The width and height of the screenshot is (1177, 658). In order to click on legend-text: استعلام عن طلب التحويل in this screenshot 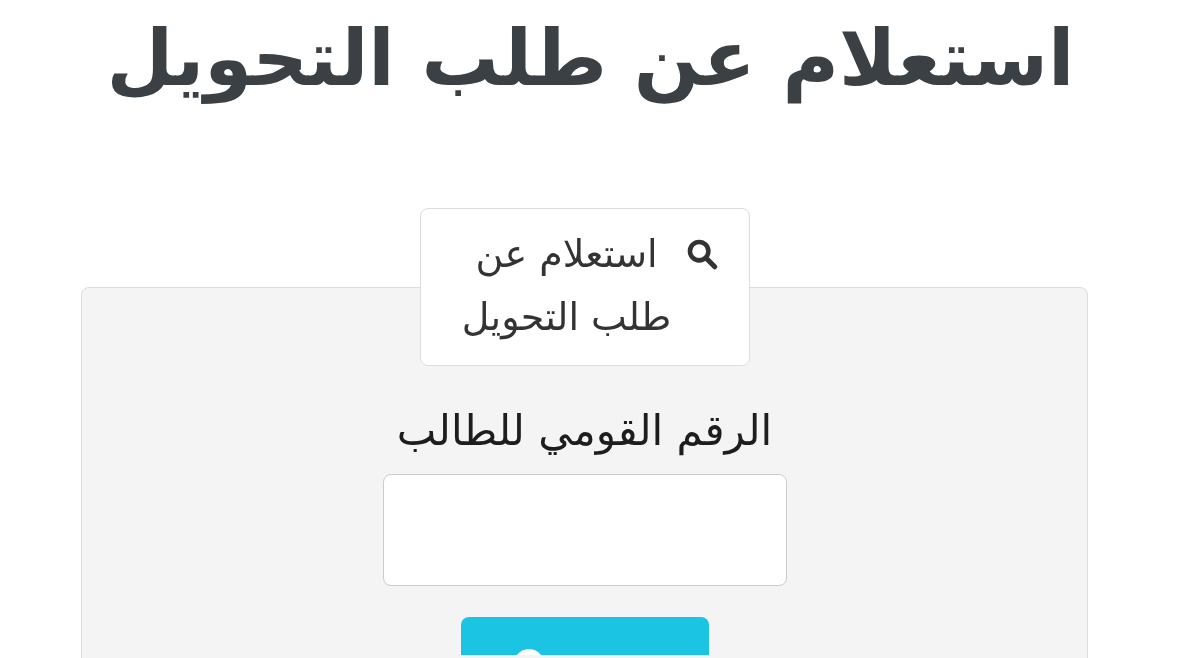, I will do `click(566, 286)`.